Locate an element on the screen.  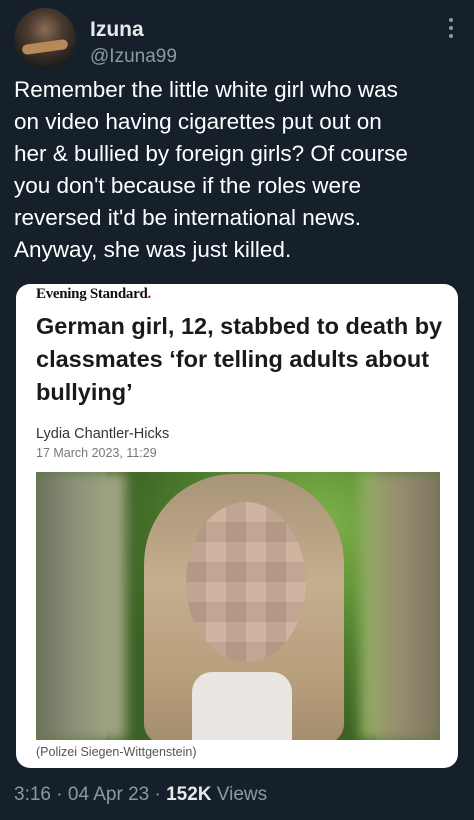
publication-logo: Evening Standard. is located at coordinates (93, 294).